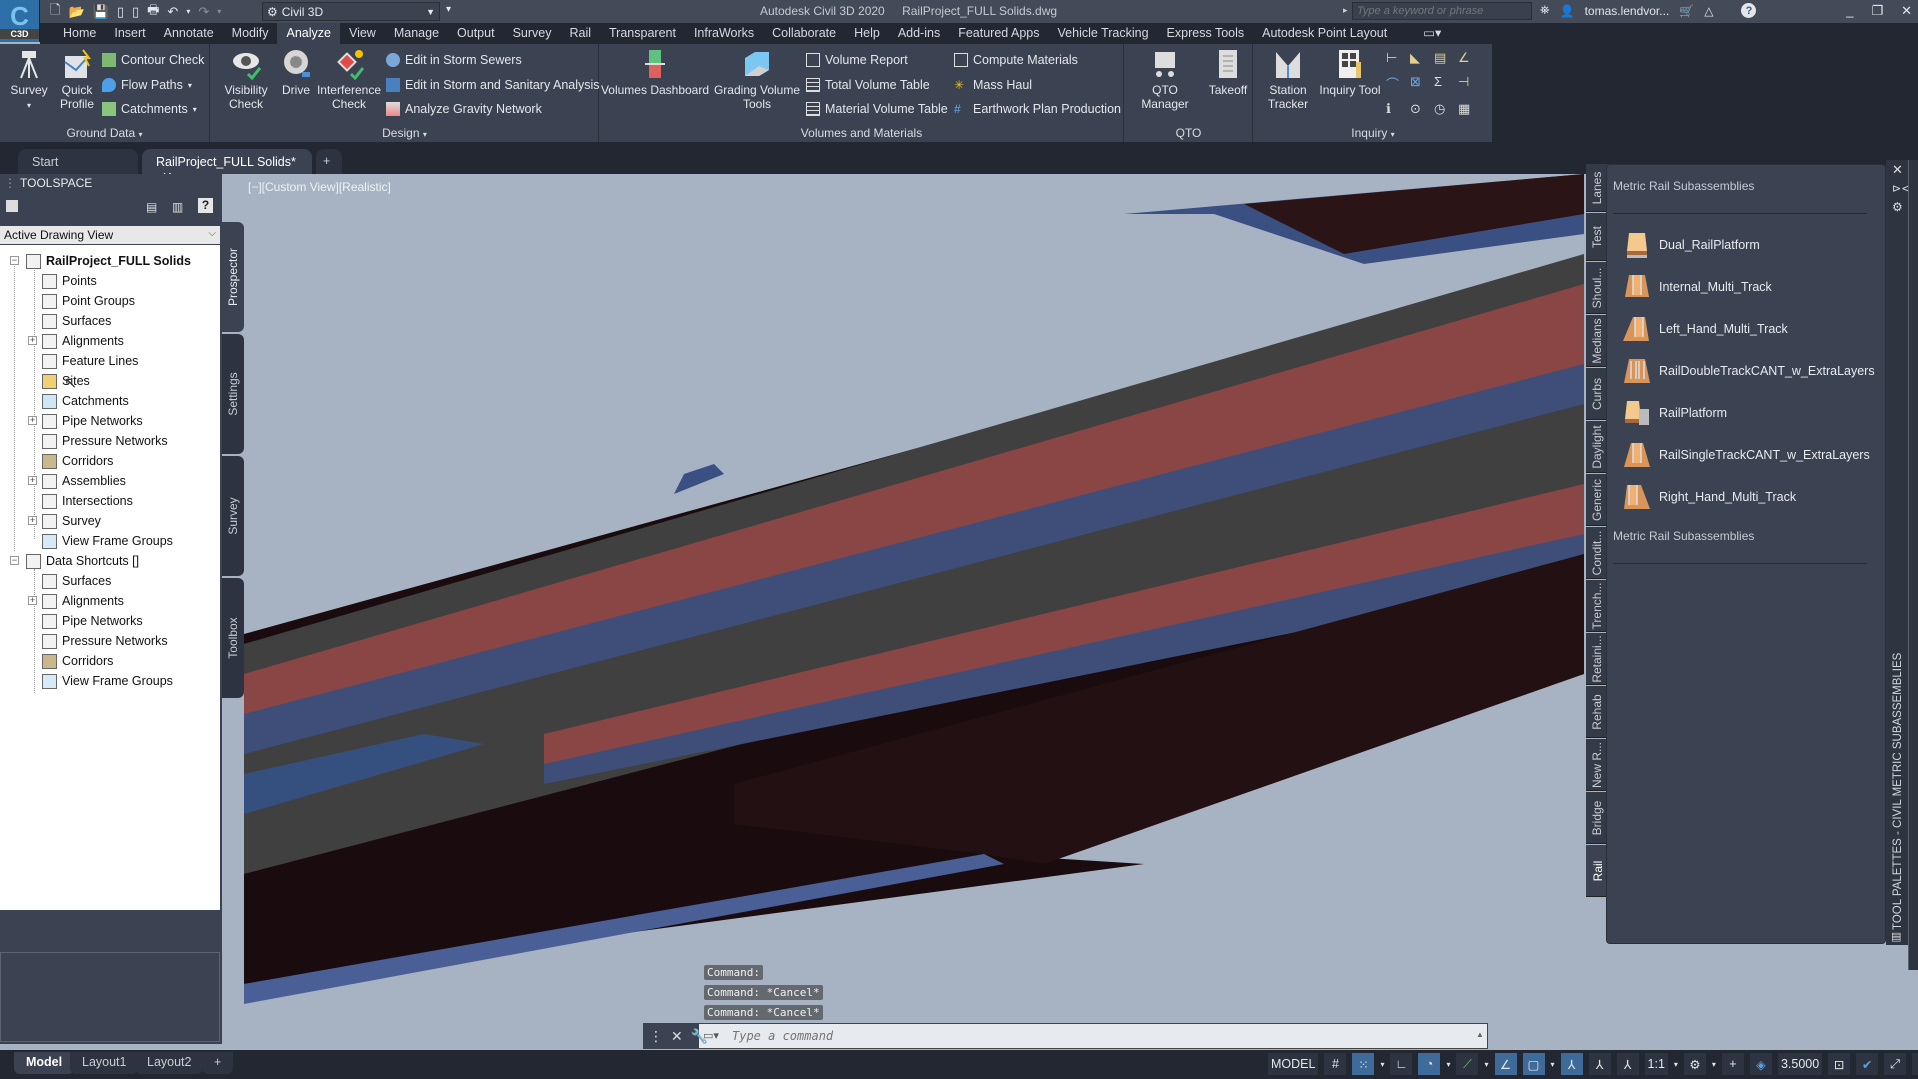  I want to click on auto-scale-icon: ⅄, so click(1599, 1064).